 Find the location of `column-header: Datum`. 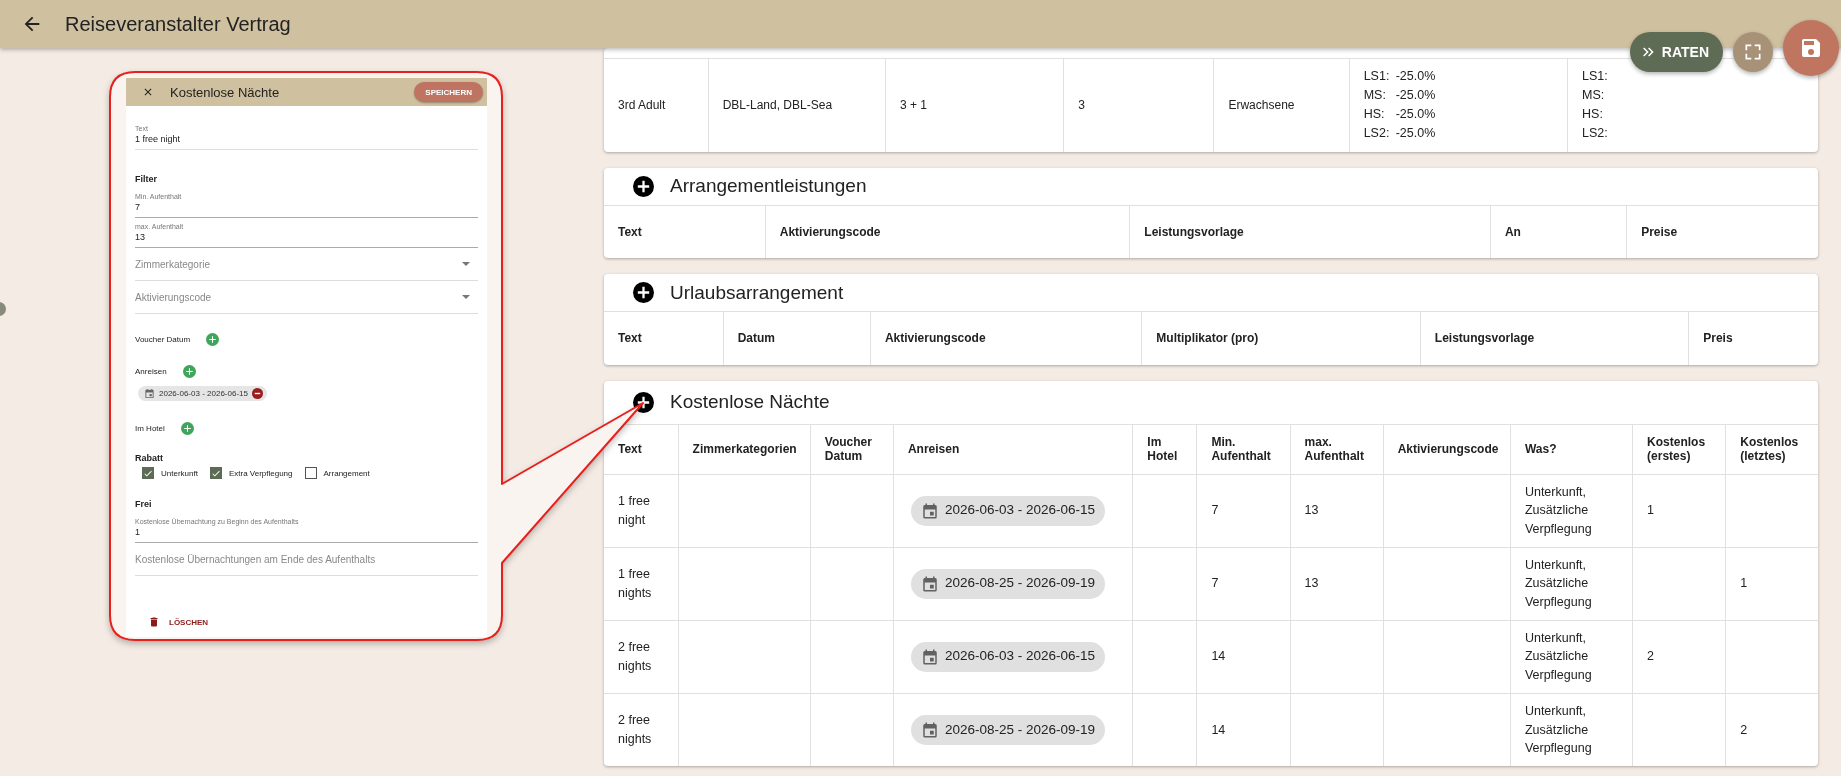

column-header: Datum is located at coordinates (797, 338).